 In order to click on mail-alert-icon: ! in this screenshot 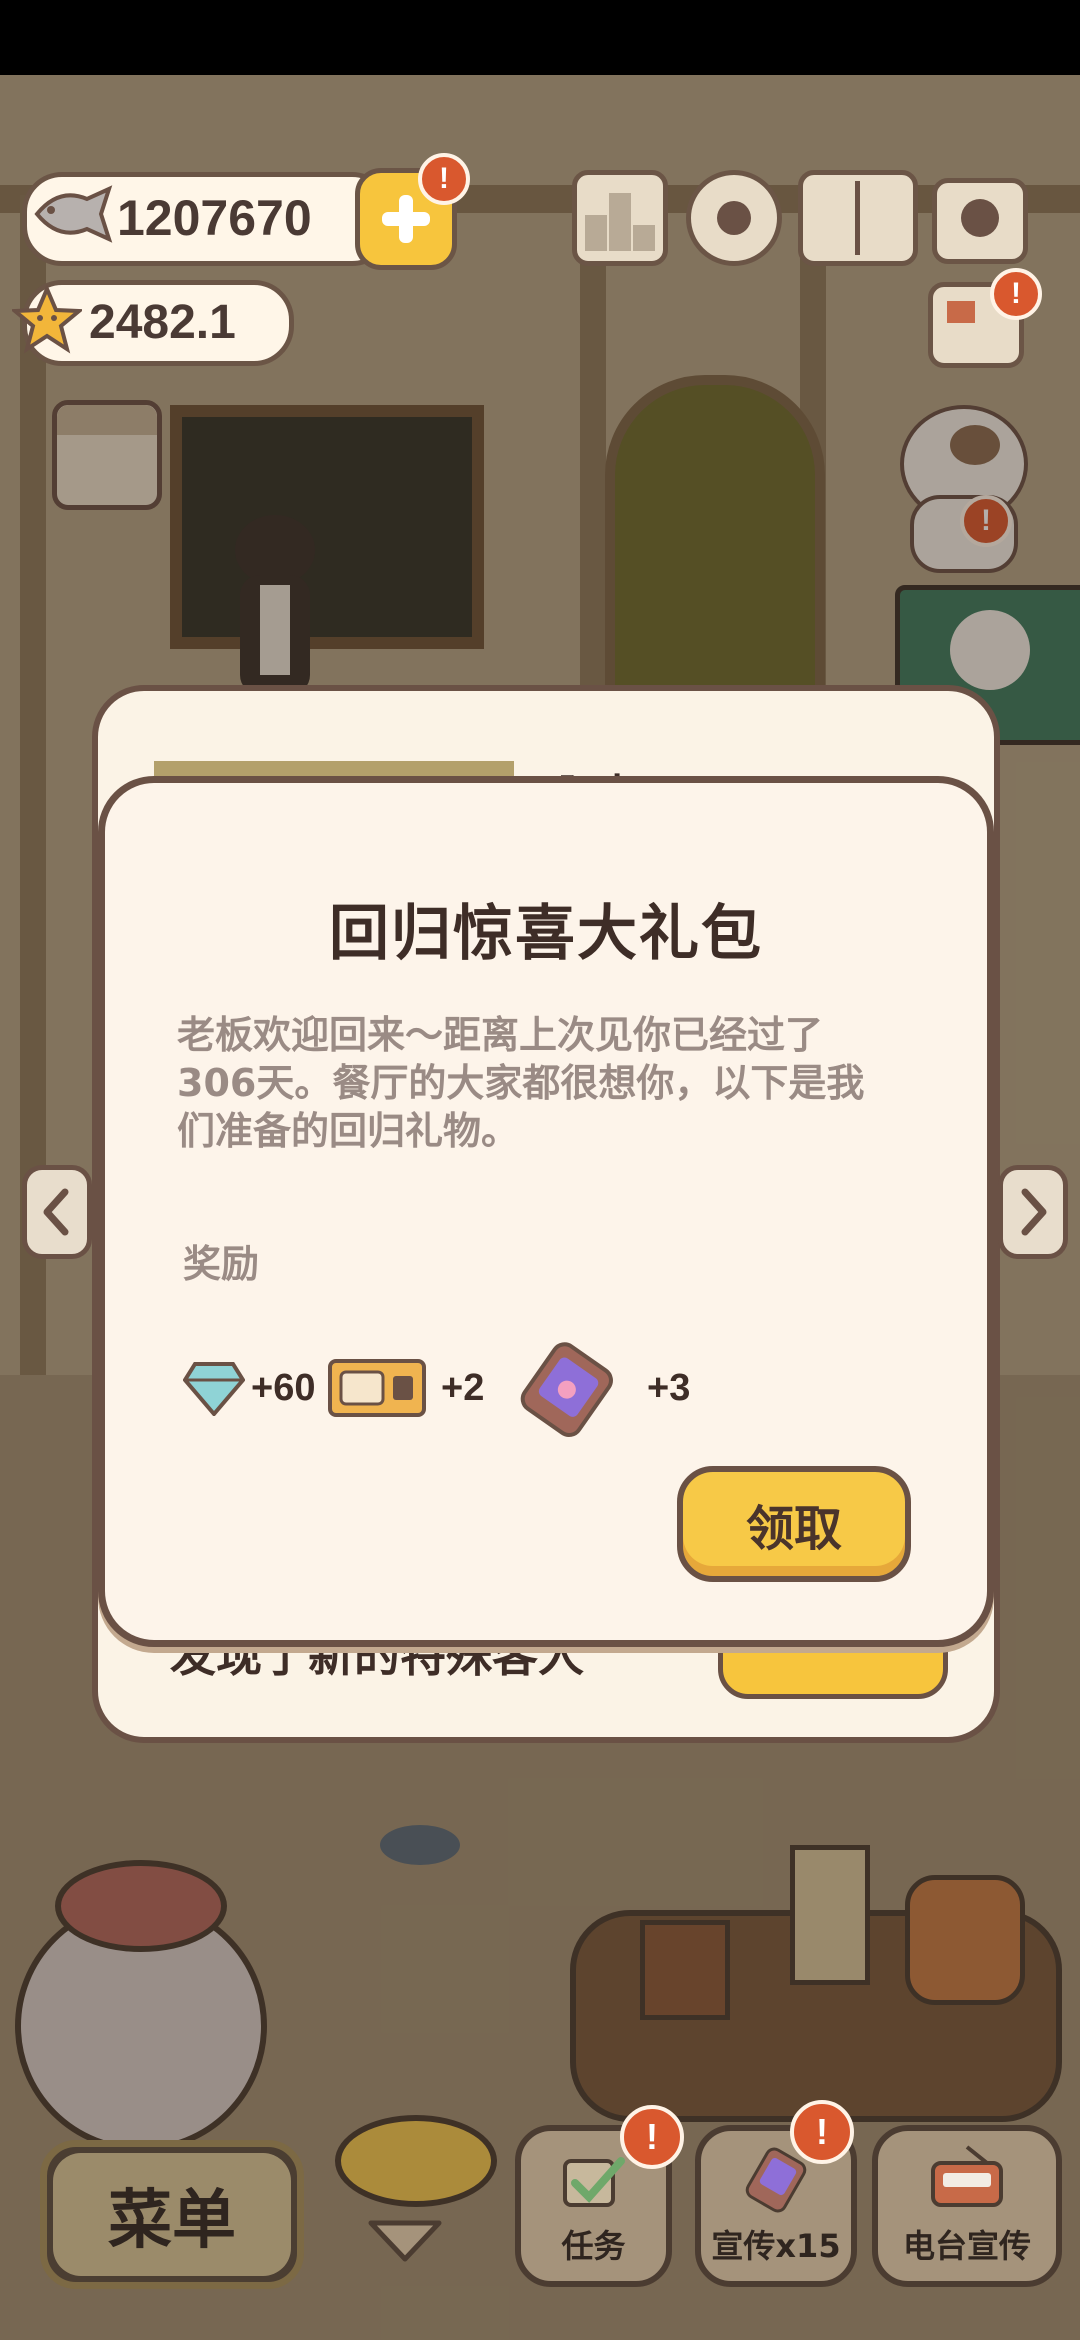, I will do `click(1016, 294)`.